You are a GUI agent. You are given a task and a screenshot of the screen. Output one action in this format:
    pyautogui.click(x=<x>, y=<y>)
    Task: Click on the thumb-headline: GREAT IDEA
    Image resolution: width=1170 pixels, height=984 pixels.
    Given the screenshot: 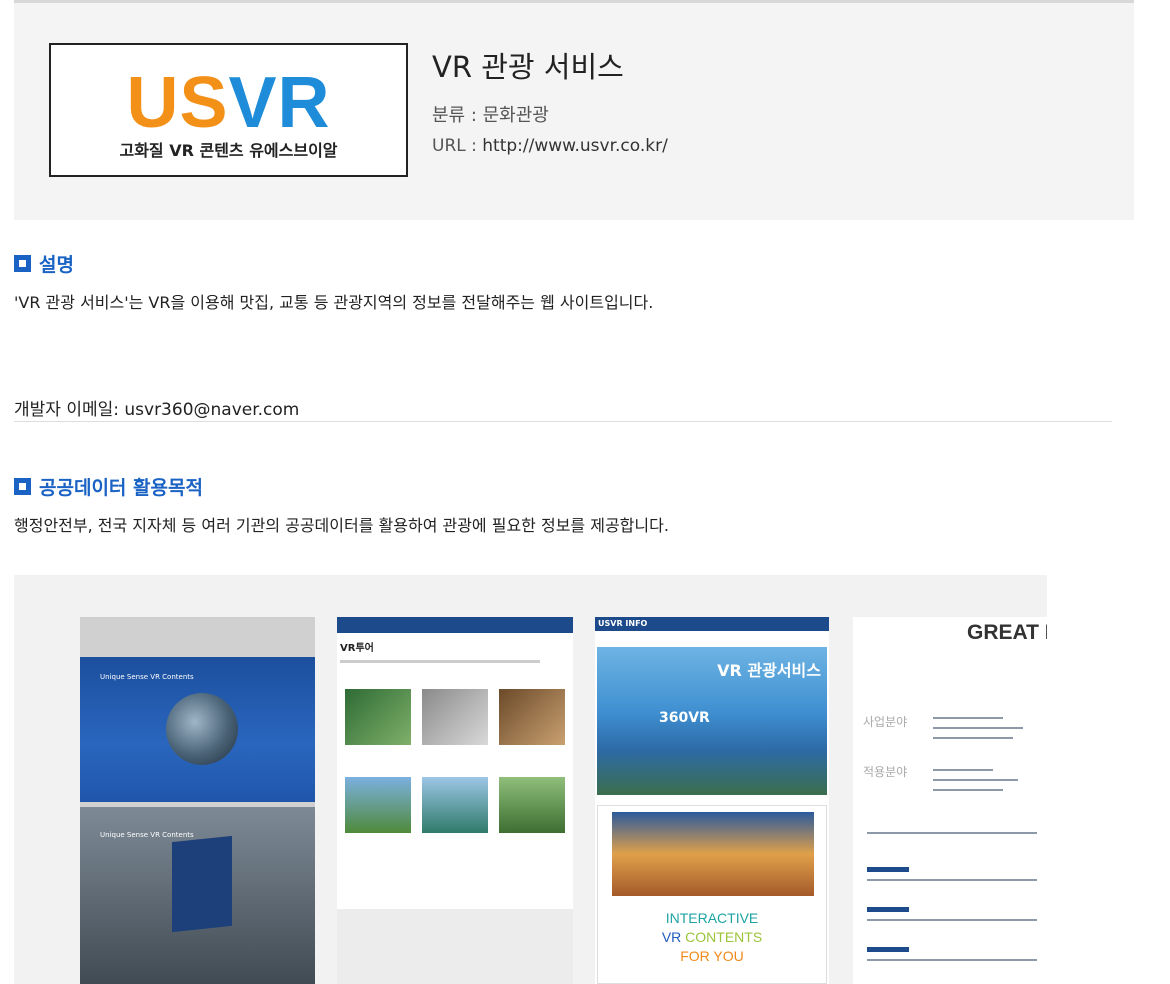 What is the action you would take?
    pyautogui.click(x=1007, y=632)
    